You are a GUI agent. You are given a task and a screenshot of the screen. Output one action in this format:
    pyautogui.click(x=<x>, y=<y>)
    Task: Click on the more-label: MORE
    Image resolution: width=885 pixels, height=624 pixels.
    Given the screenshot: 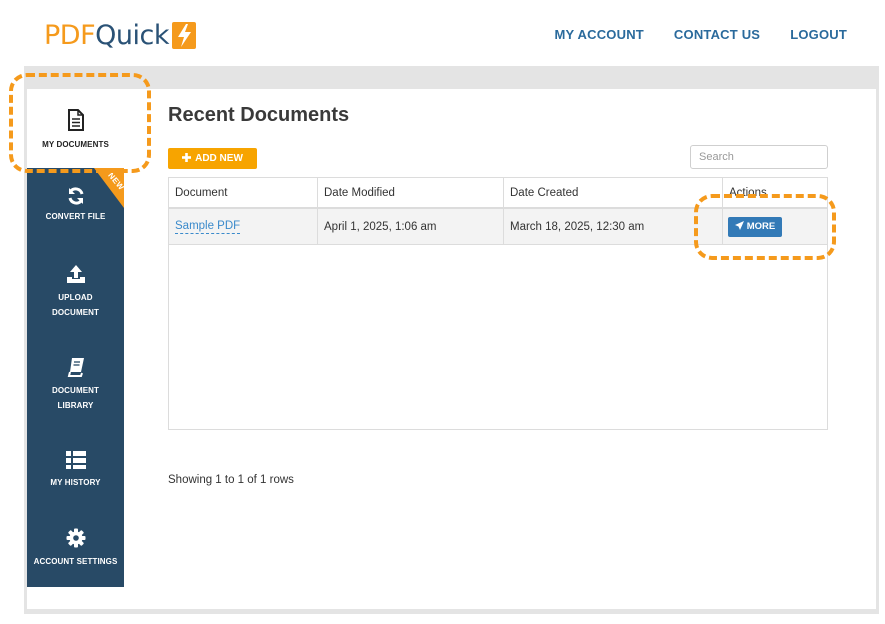 What is the action you would take?
    pyautogui.click(x=761, y=226)
    